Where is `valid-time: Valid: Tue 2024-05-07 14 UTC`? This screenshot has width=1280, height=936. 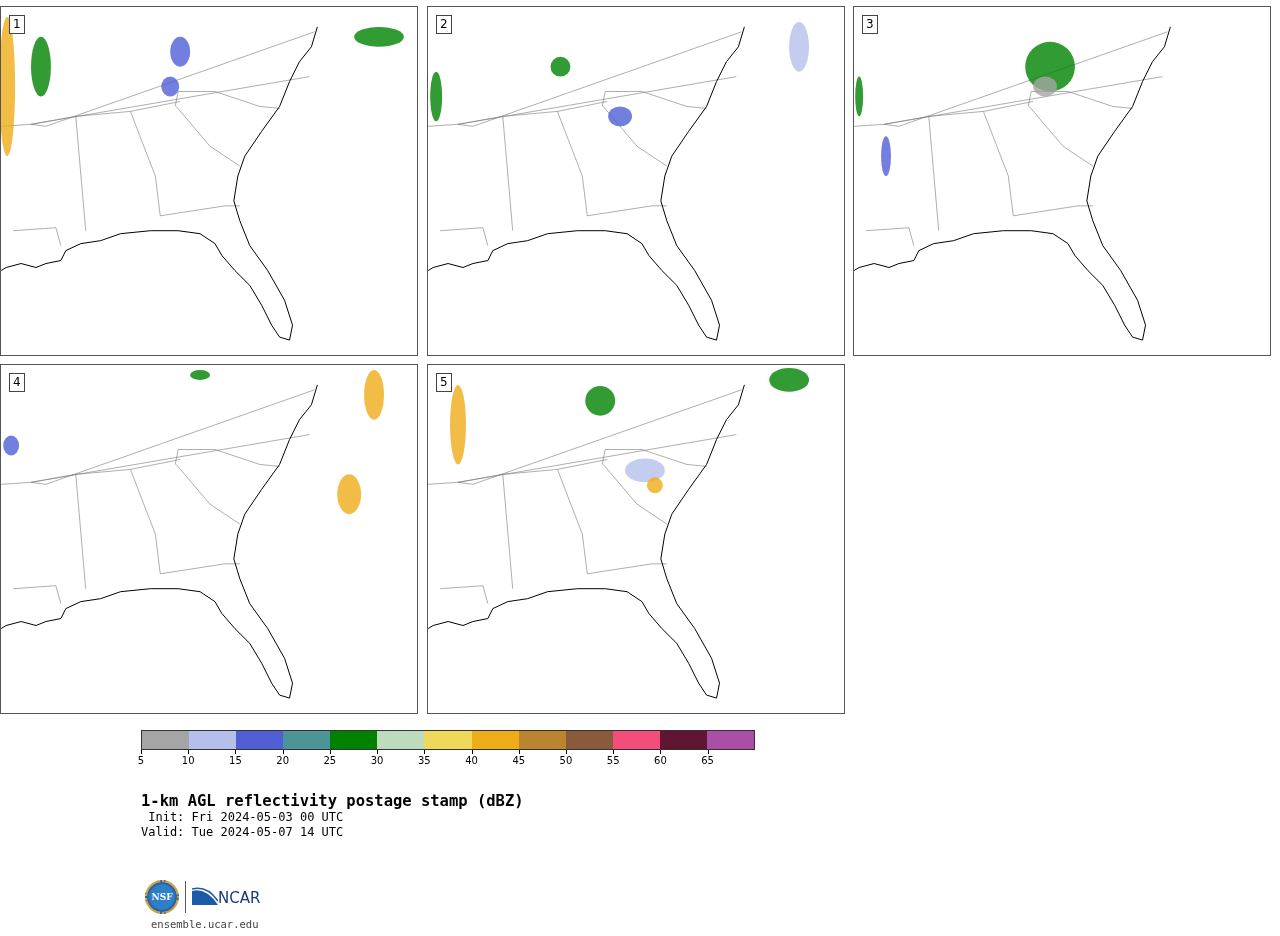
valid-time: Valid: Tue 2024-05-07 14 UTC is located at coordinates (243, 832).